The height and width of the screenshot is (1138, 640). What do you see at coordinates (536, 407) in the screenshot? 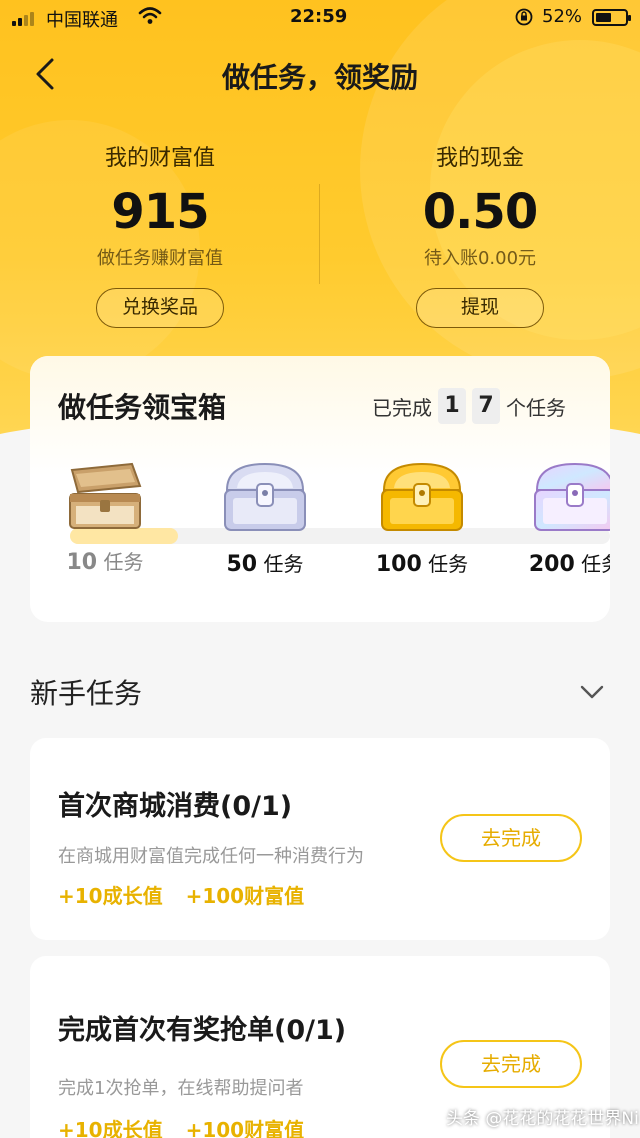
I see `progress-suffix: 个任务` at bounding box center [536, 407].